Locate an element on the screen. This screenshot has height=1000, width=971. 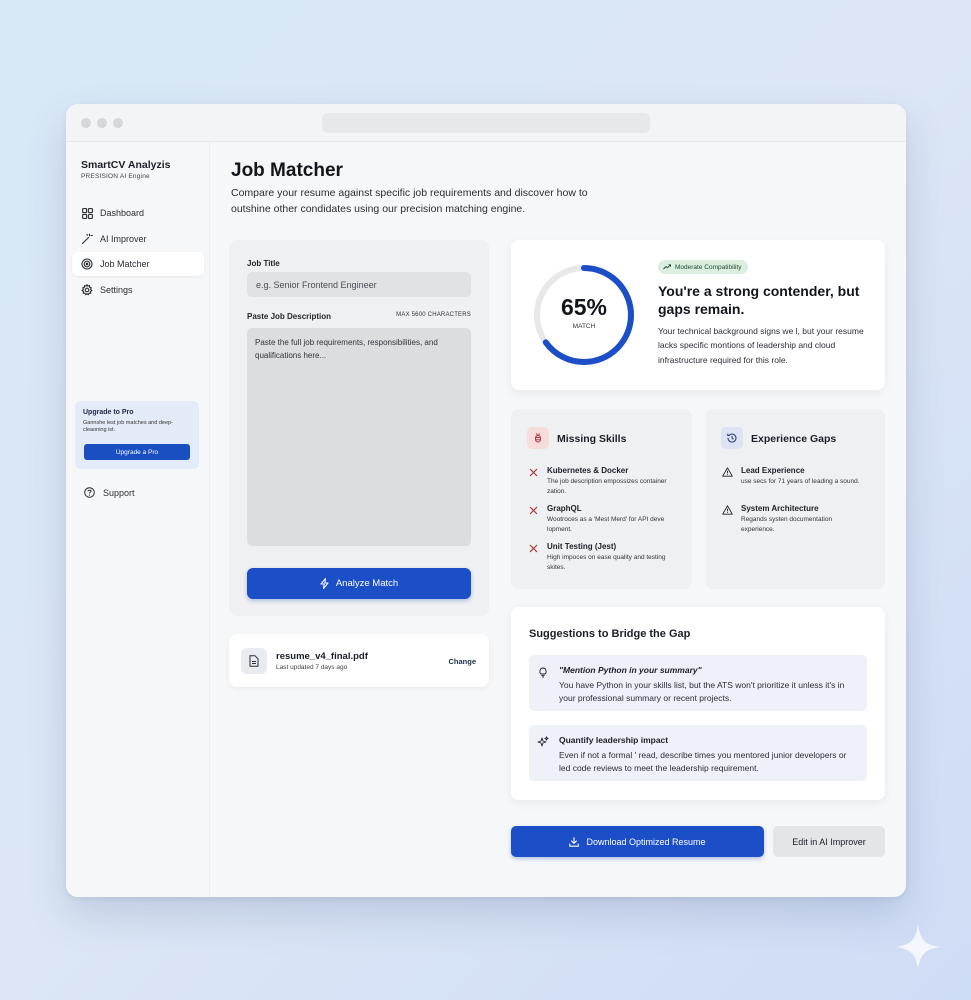
lightning-icon is located at coordinates (324, 583).